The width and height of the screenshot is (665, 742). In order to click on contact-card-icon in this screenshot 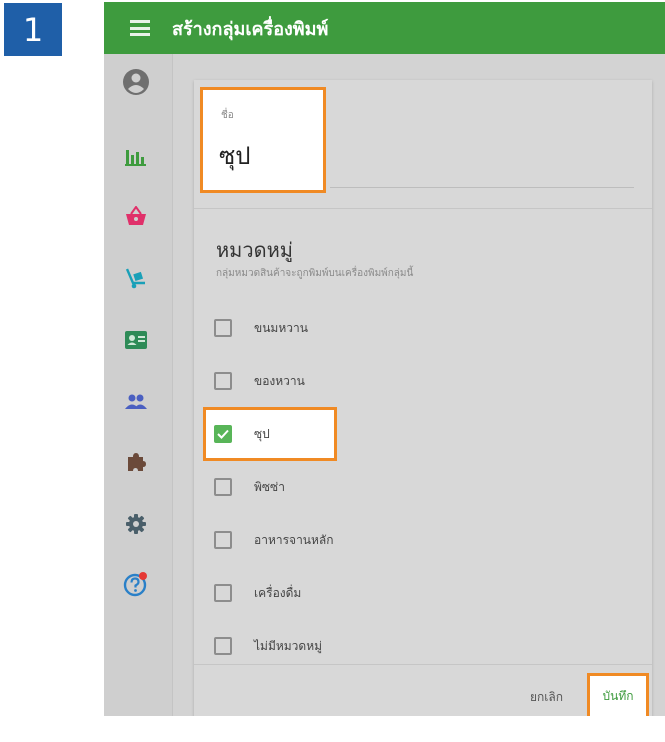, I will do `click(136, 340)`.